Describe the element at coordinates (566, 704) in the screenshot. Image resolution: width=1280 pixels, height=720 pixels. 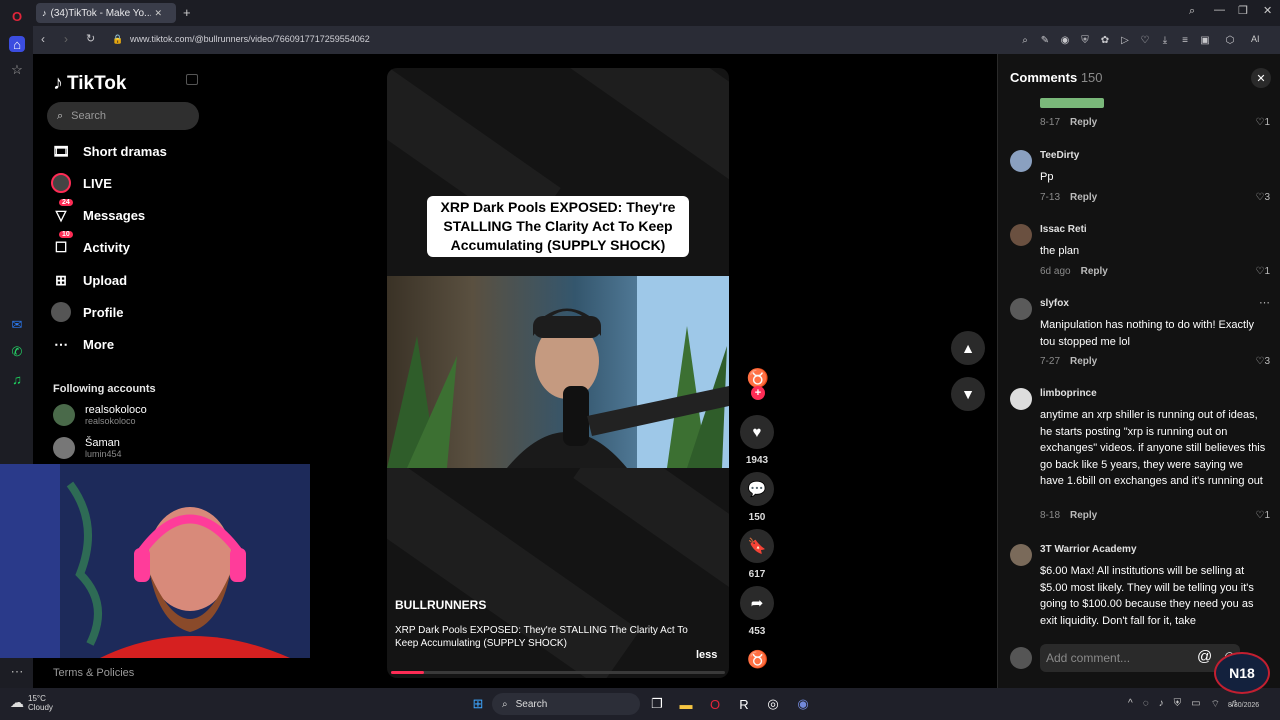
I see `taskbar-search: ⌕ Search` at that location.